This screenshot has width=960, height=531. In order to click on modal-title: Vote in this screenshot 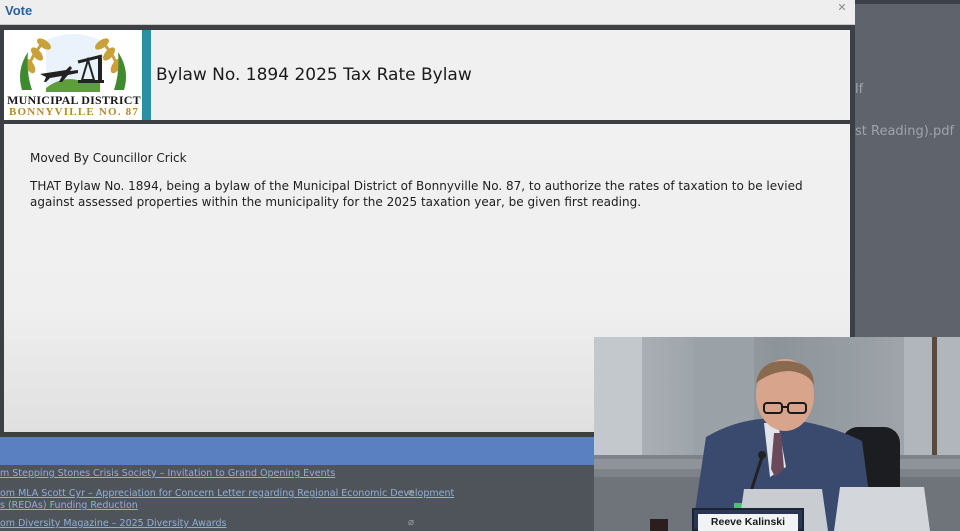, I will do `click(19, 10)`.